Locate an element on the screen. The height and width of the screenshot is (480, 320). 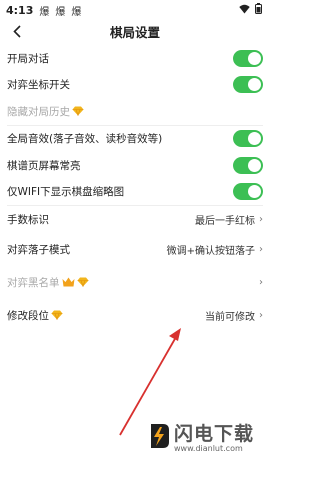
setting-label: 开局对话 is located at coordinates (28, 58).